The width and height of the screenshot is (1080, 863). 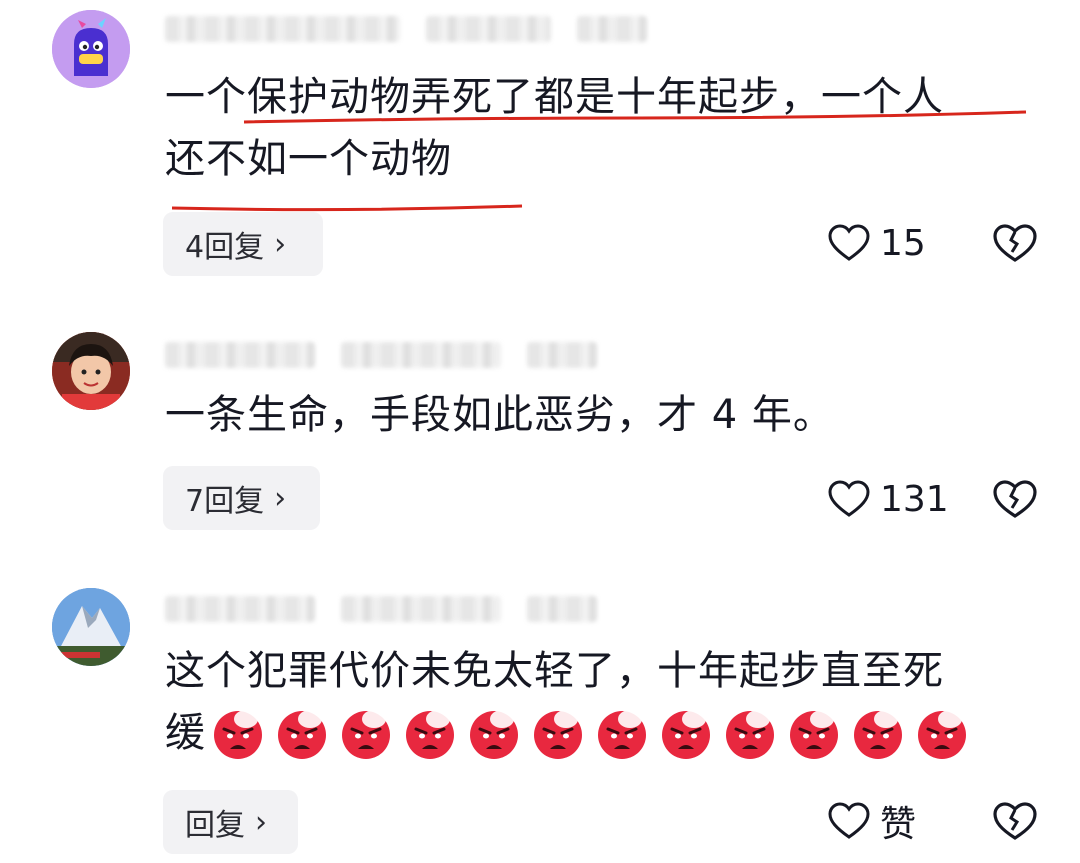 What do you see at coordinates (225, 247) in the screenshot?
I see `reply-label: 4回复` at bounding box center [225, 247].